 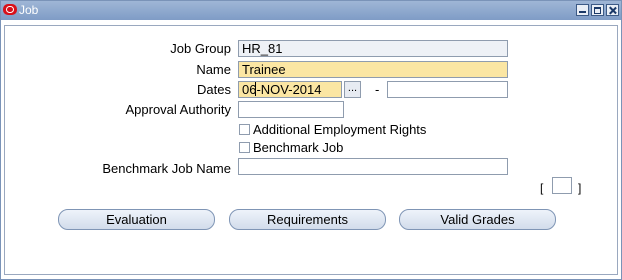 I want to click on date-to-field, so click(x=447, y=89).